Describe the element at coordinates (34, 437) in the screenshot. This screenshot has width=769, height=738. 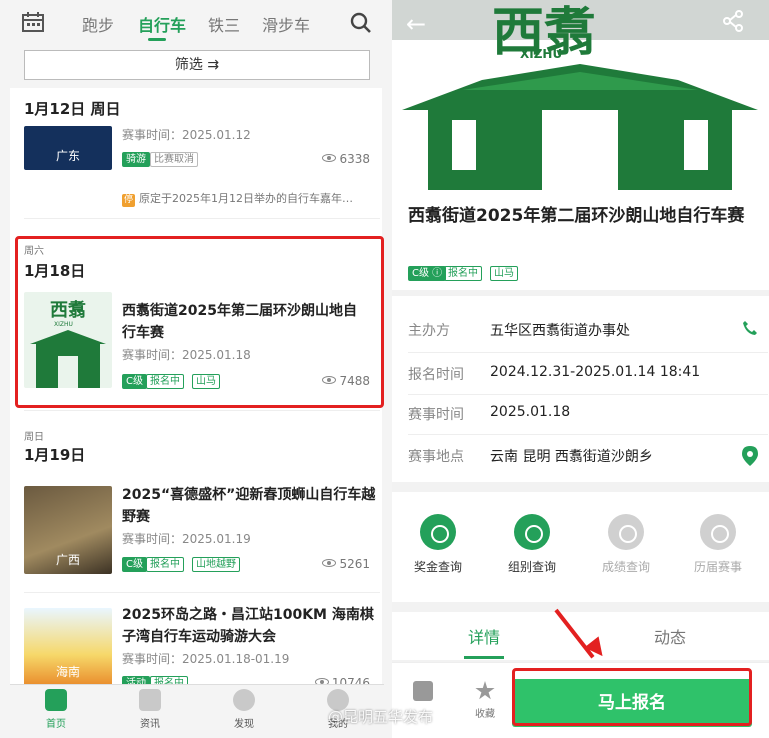
I see `weekday-label: 周日` at that location.